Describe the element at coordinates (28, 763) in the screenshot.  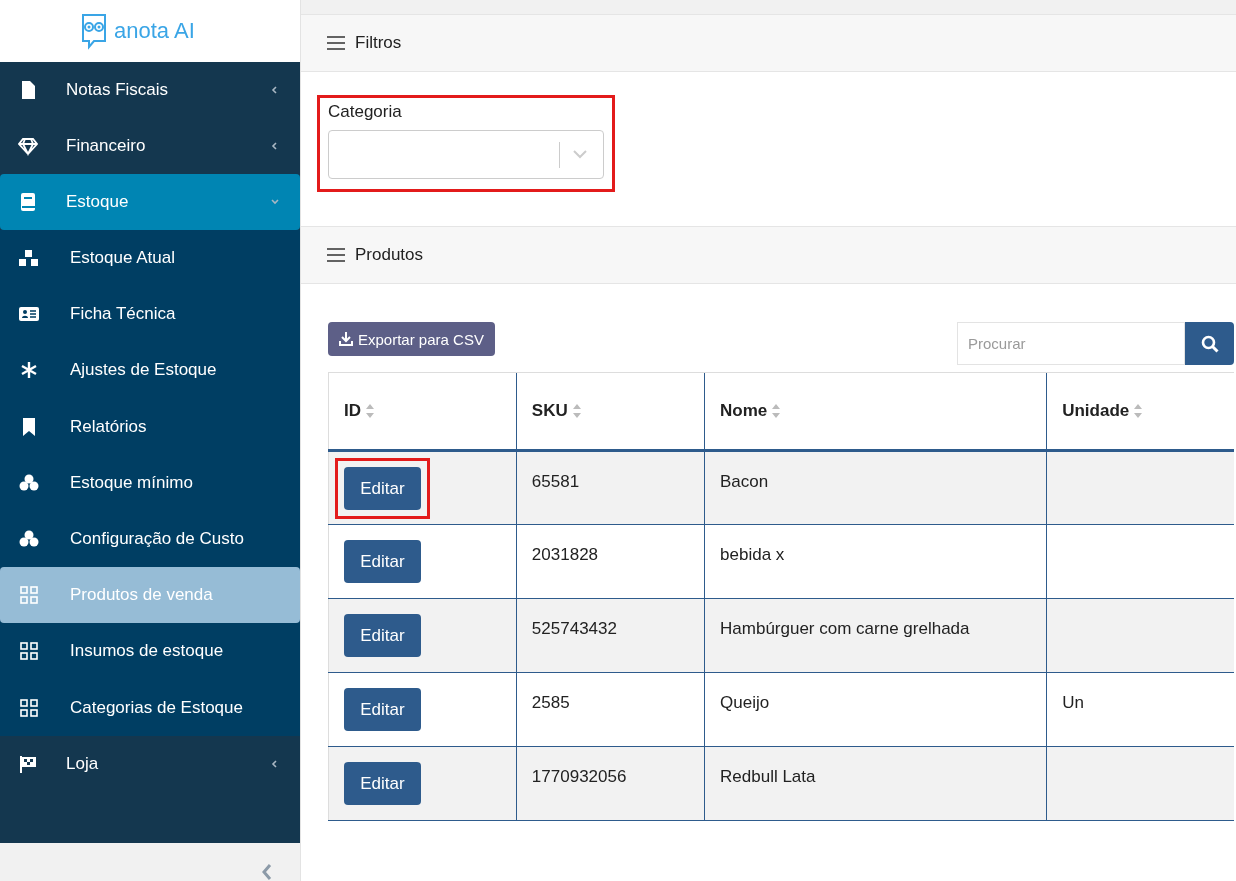
I see `flag-icon` at that location.